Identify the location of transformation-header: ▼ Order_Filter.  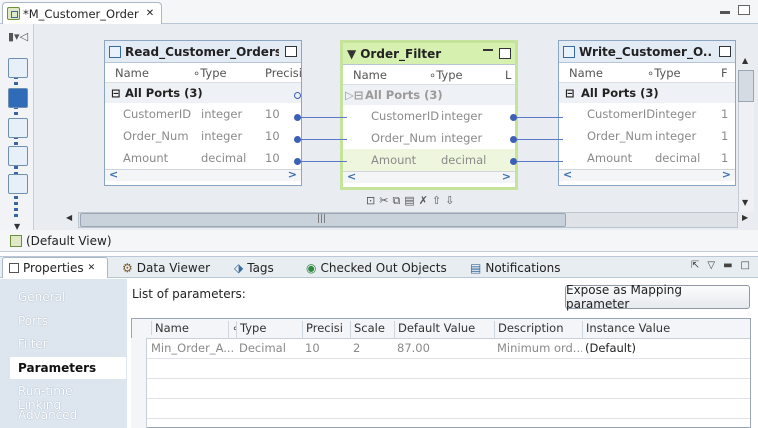
(429, 54).